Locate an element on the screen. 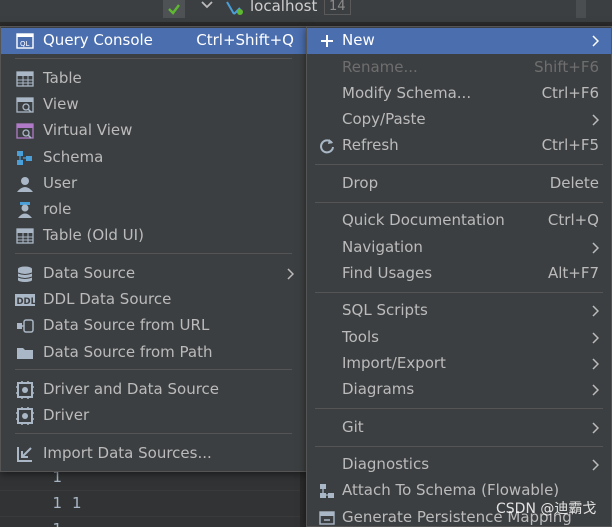 The image size is (612, 527). menu-item-diagnostics: Diagnostics is located at coordinates (459, 465).